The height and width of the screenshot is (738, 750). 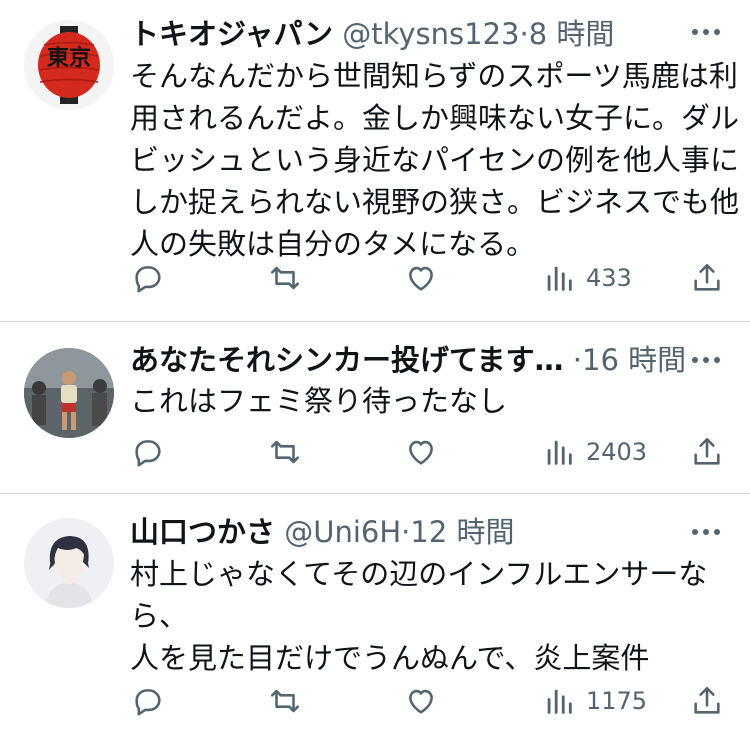 What do you see at coordinates (434, 76) in the screenshot?
I see `tweet-text-line: そんなんだから世間知らずのスポーツ馬鹿は利` at bounding box center [434, 76].